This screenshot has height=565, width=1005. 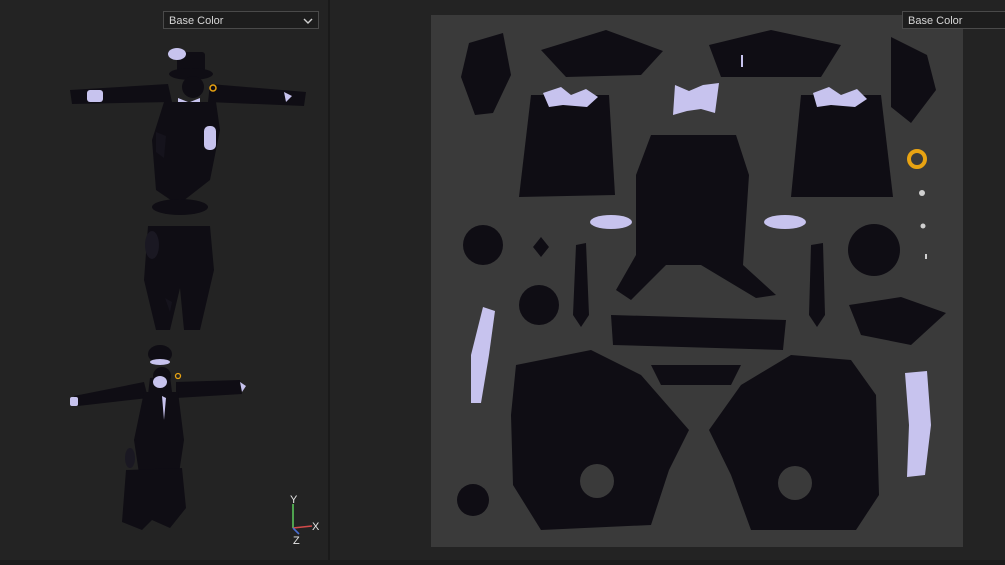 I want to click on model-perspective-view, so click(x=158, y=437).